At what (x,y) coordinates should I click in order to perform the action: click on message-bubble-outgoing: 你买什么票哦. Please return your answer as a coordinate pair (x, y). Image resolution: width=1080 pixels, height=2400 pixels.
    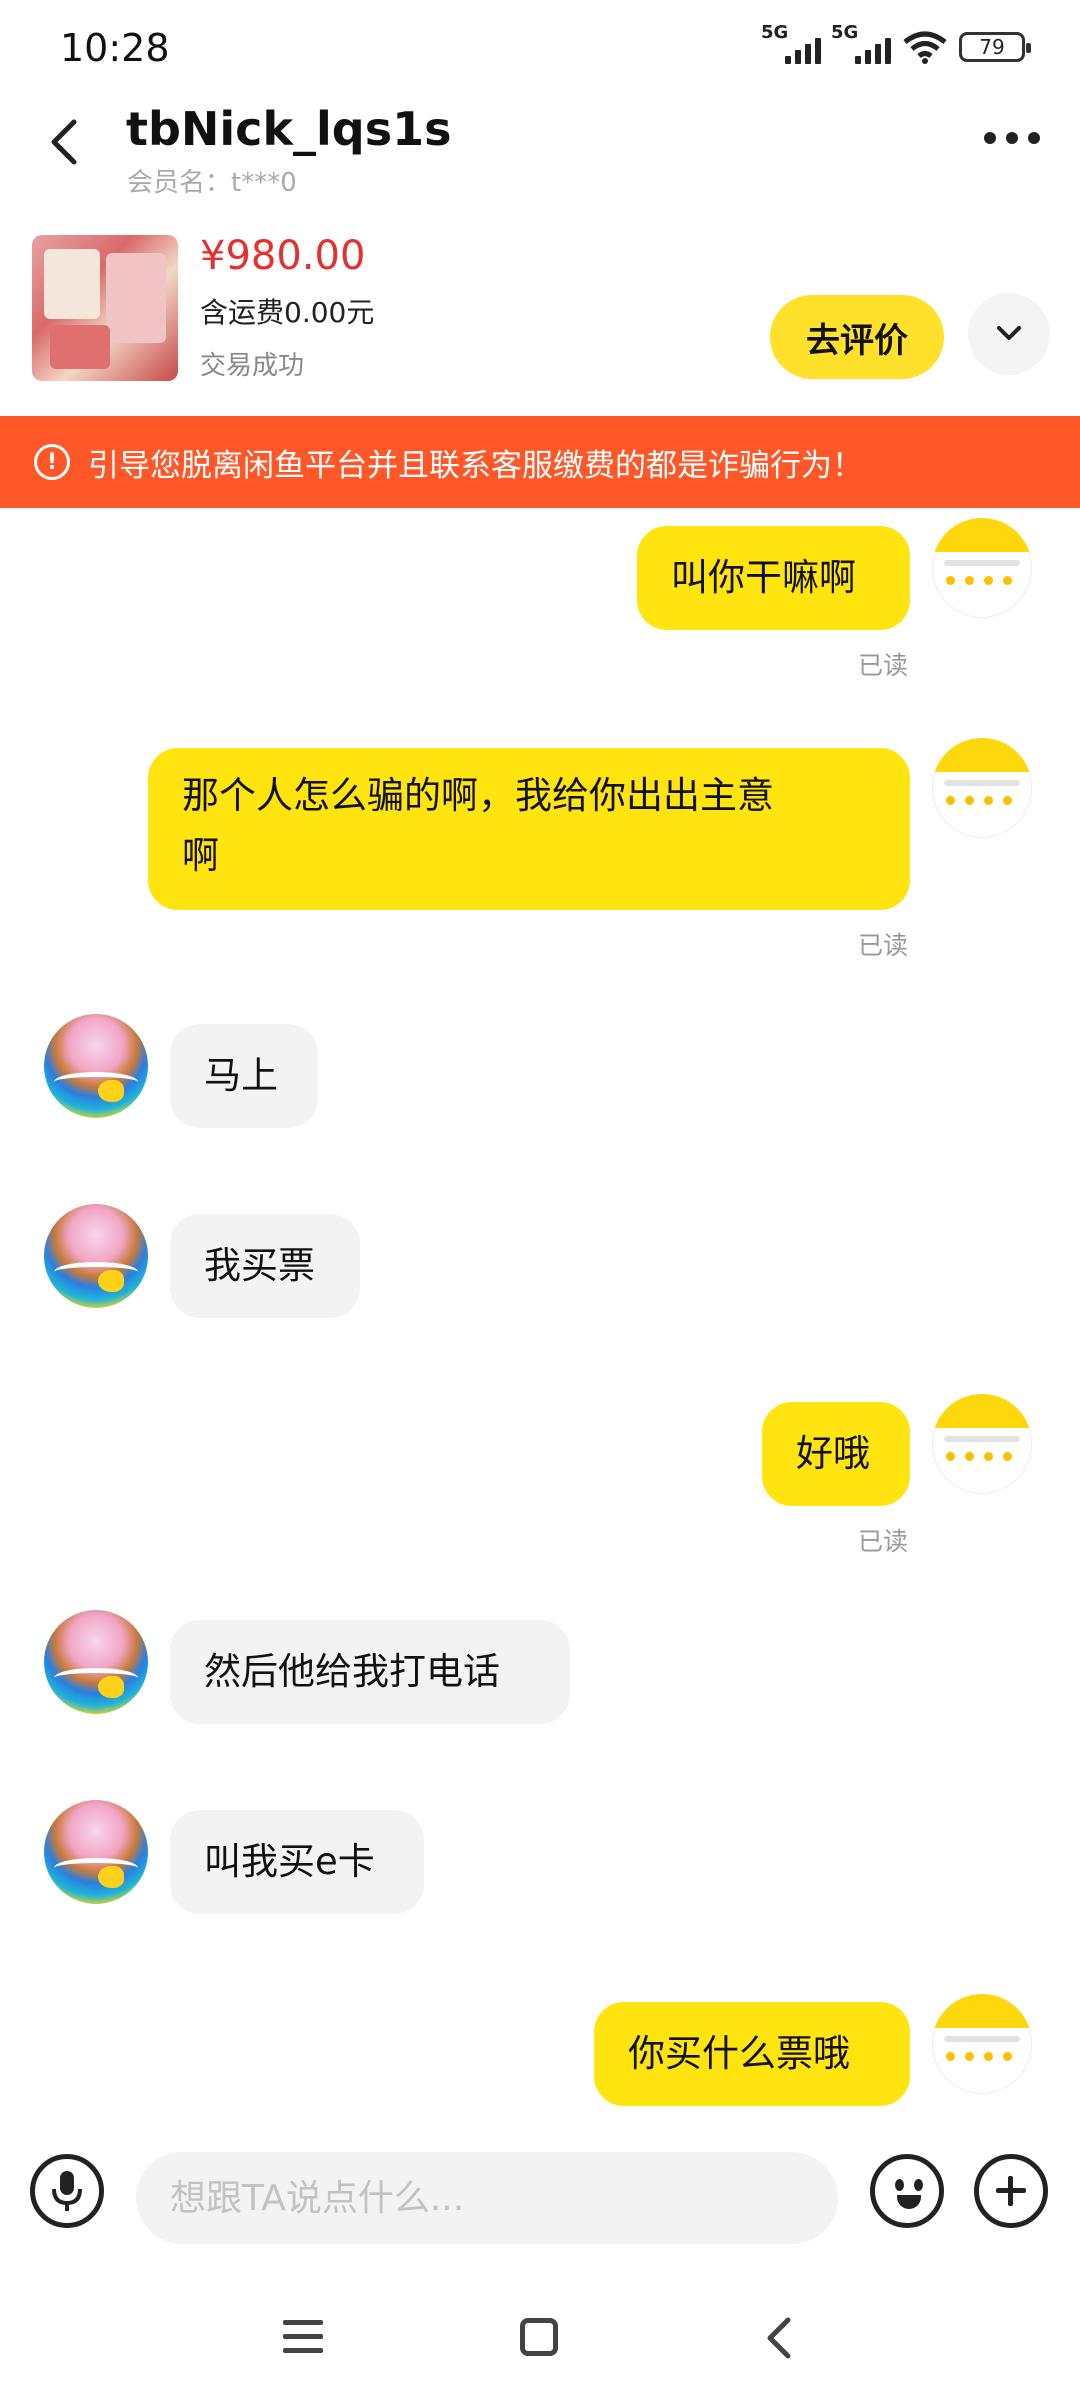
    Looking at the image, I should click on (752, 2054).